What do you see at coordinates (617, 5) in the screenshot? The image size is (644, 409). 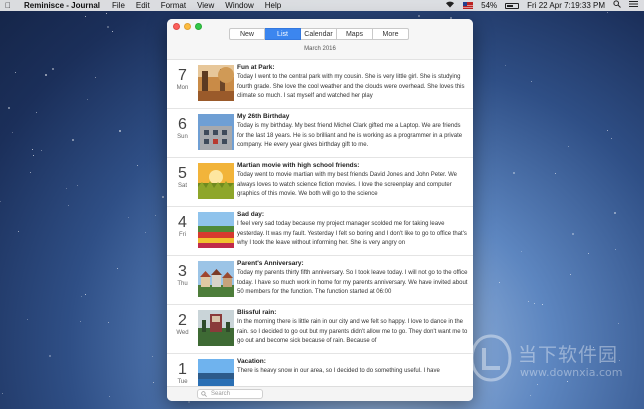 I see `spotlight-search-icon` at bounding box center [617, 5].